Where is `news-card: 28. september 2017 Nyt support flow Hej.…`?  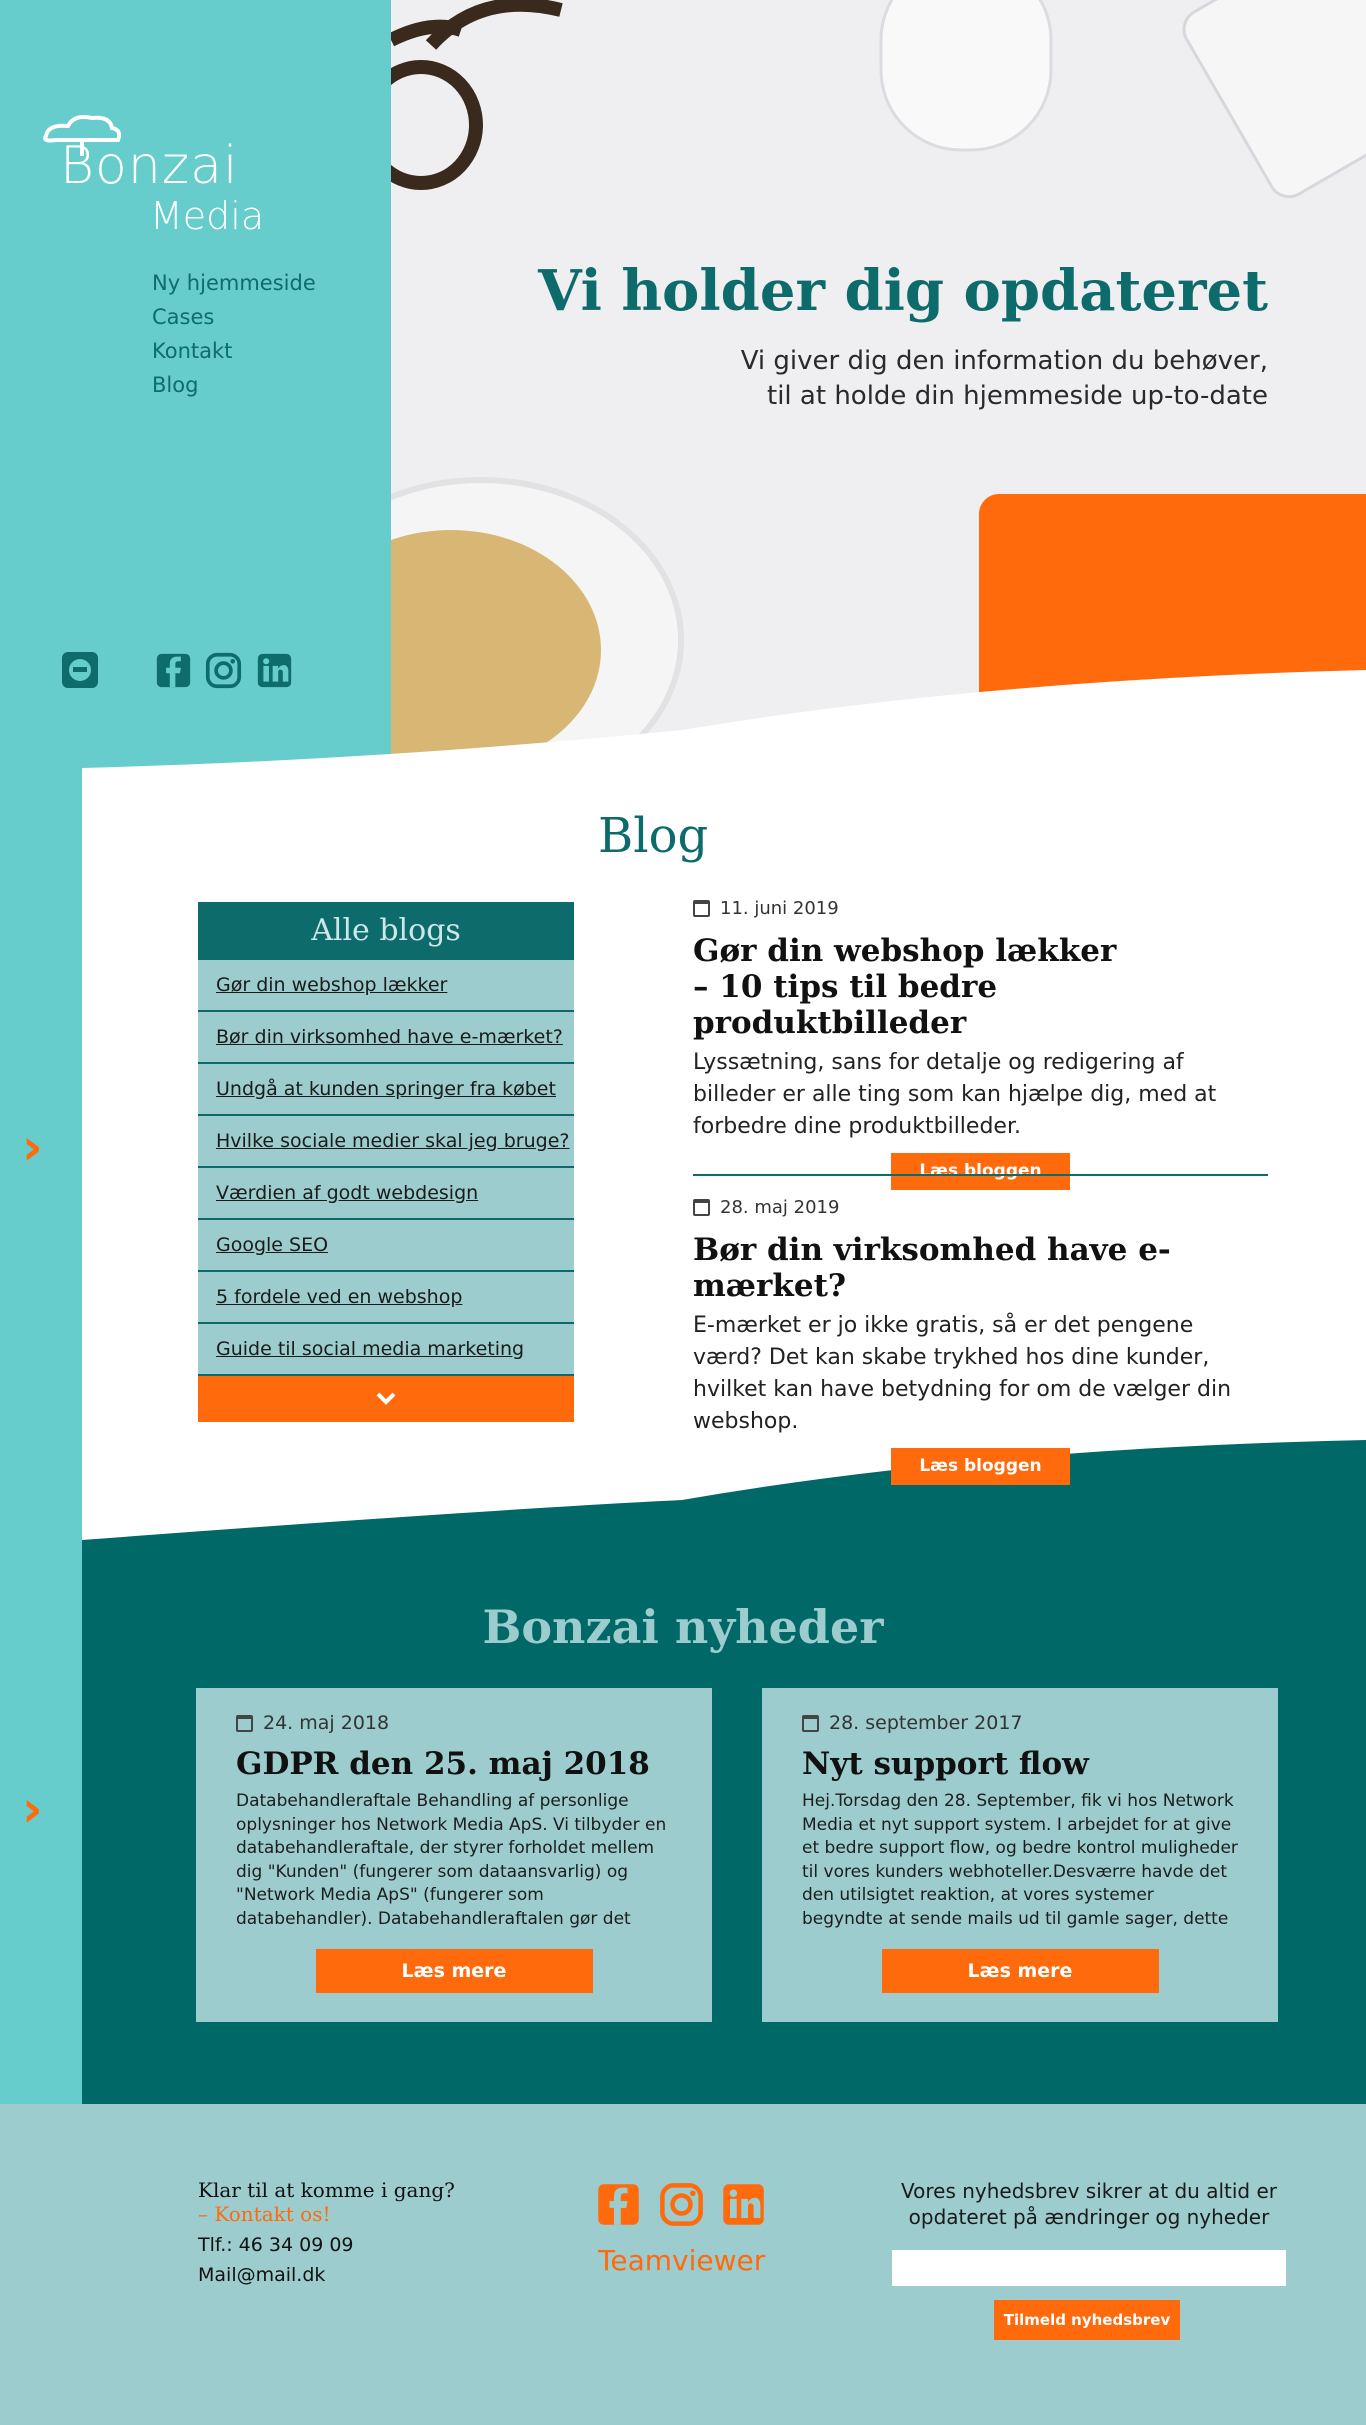
news-card: 28. september 2017 Nyt support flow Hej.… is located at coordinates (1020, 1855).